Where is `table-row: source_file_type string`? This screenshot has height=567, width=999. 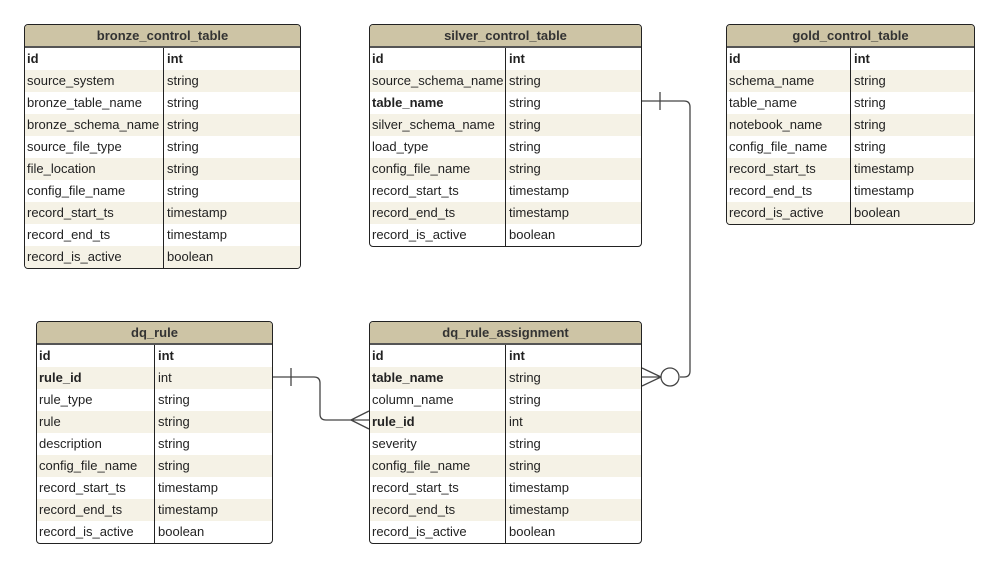
table-row: source_file_type string is located at coordinates (162, 147).